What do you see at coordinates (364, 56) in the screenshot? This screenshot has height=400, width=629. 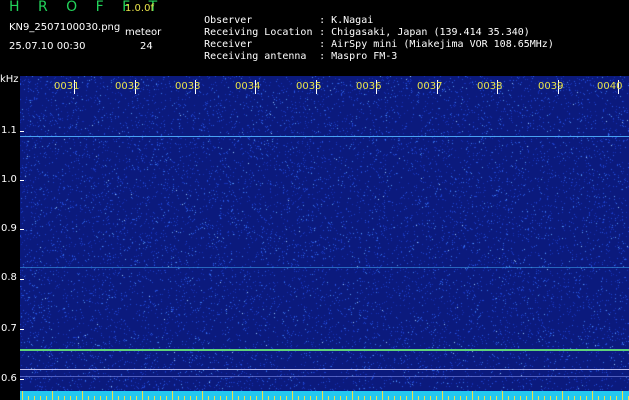 I see `meta-value: Maspro FM-3` at bounding box center [364, 56].